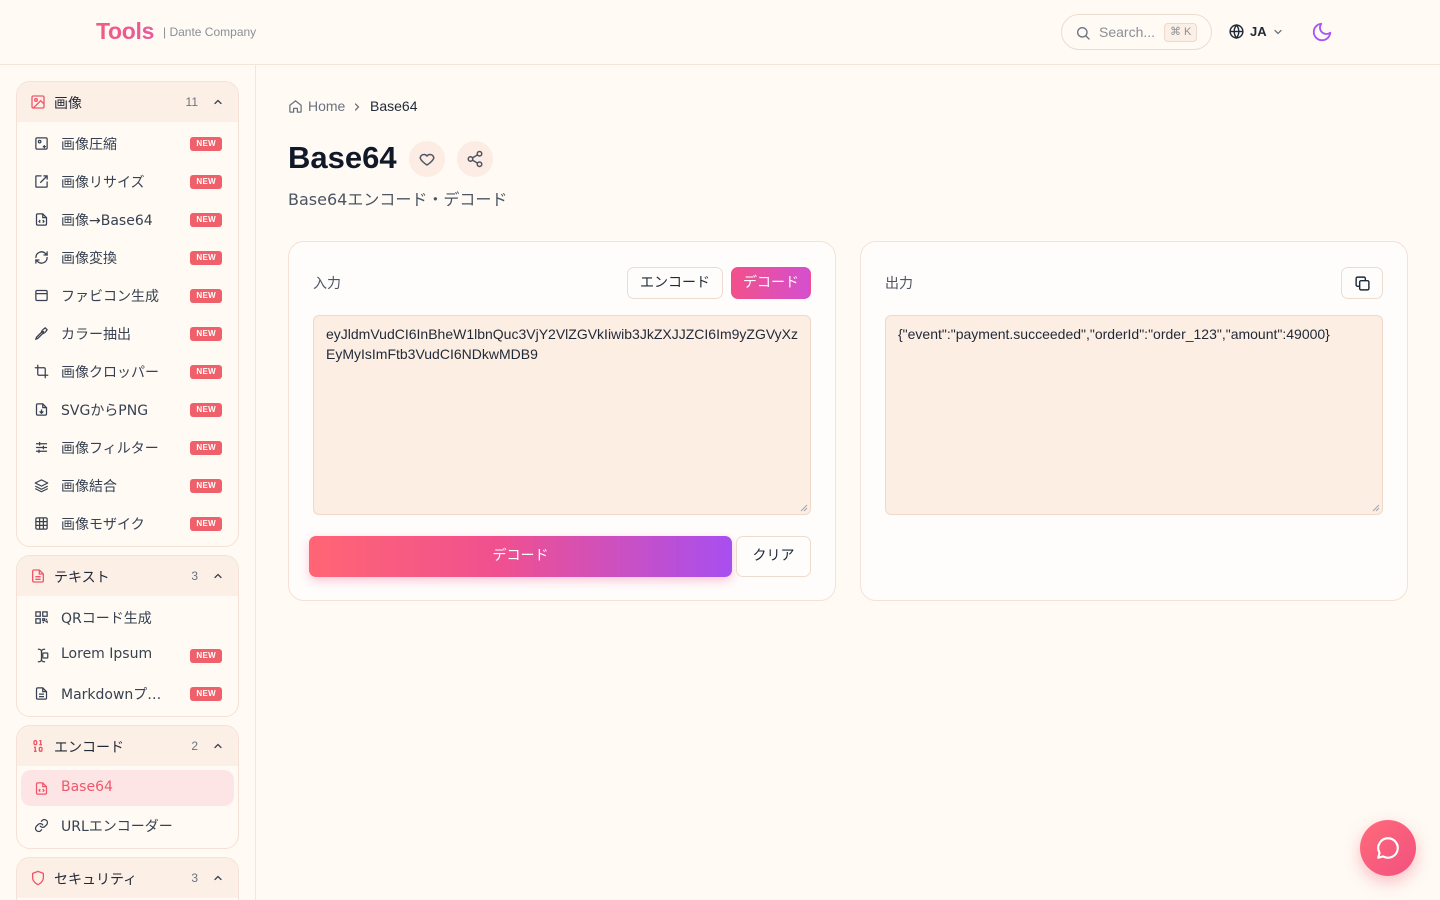  What do you see at coordinates (37, 878) in the screenshot?
I see `shield-icon` at bounding box center [37, 878].